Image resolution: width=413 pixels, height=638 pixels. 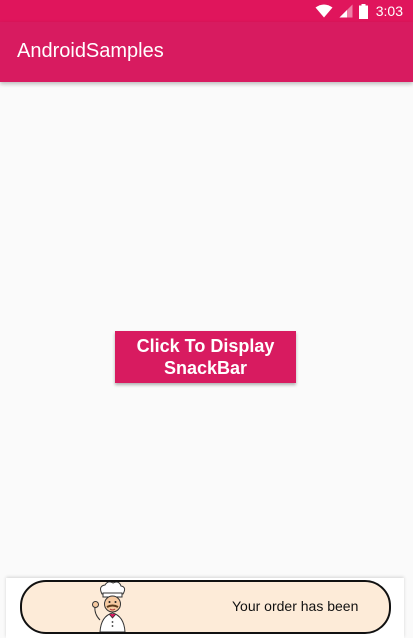 I want to click on button-label-line2: SnackBar, so click(x=205, y=368).